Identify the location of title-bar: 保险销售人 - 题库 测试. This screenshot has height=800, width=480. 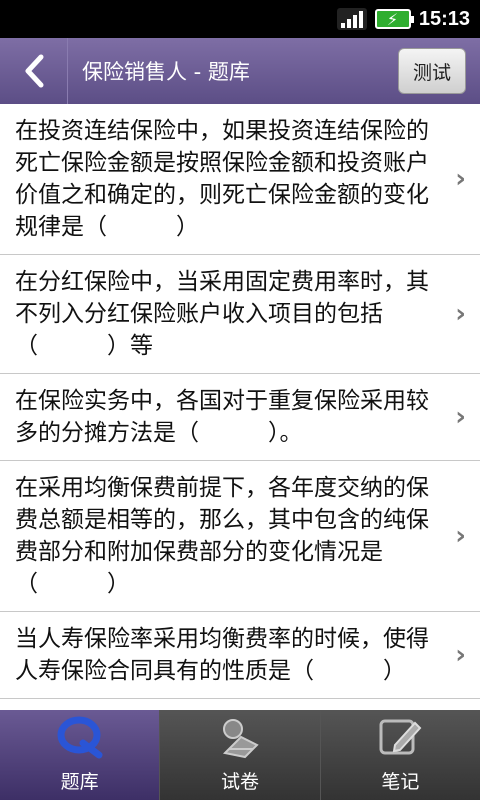
(240, 71).